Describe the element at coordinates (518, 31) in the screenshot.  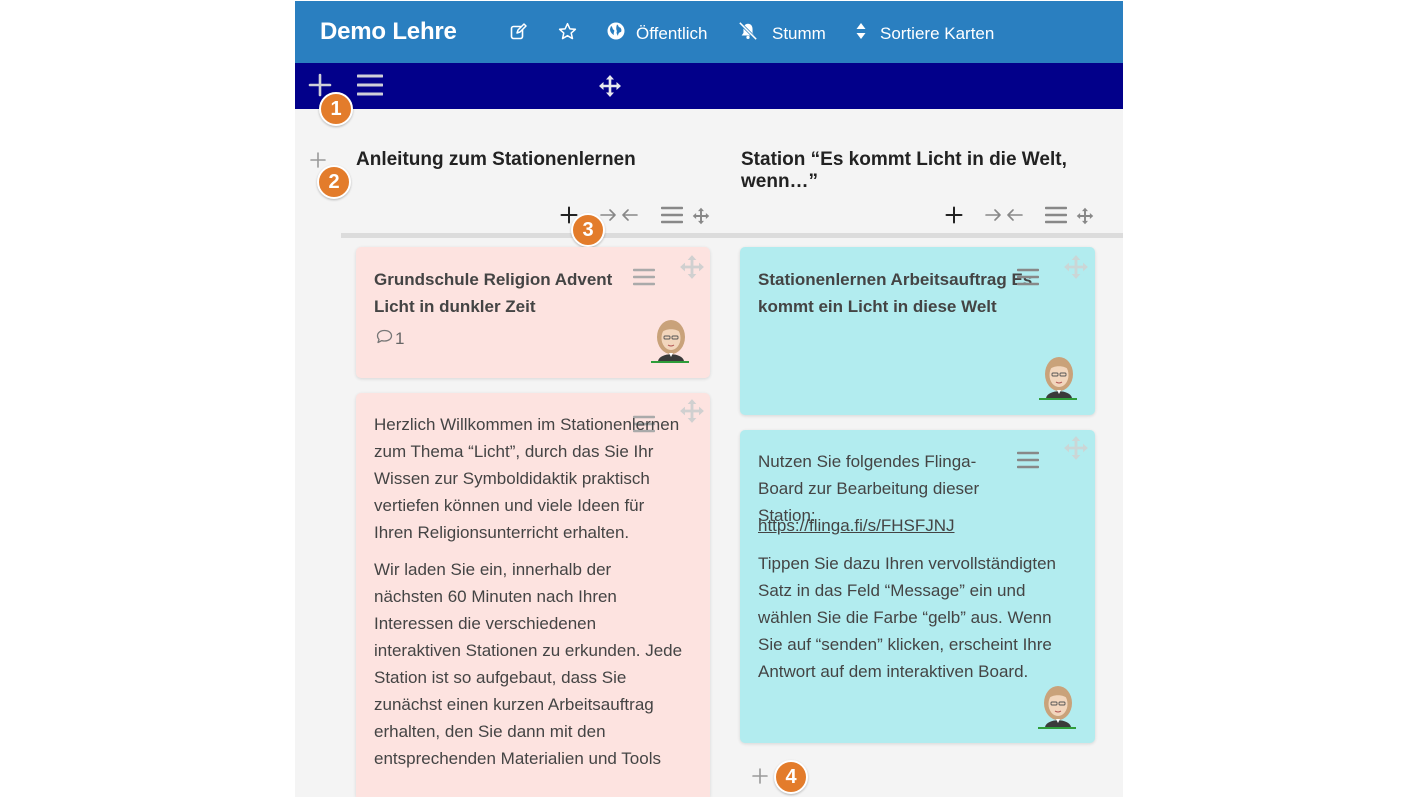
I see `edit-icon` at that location.